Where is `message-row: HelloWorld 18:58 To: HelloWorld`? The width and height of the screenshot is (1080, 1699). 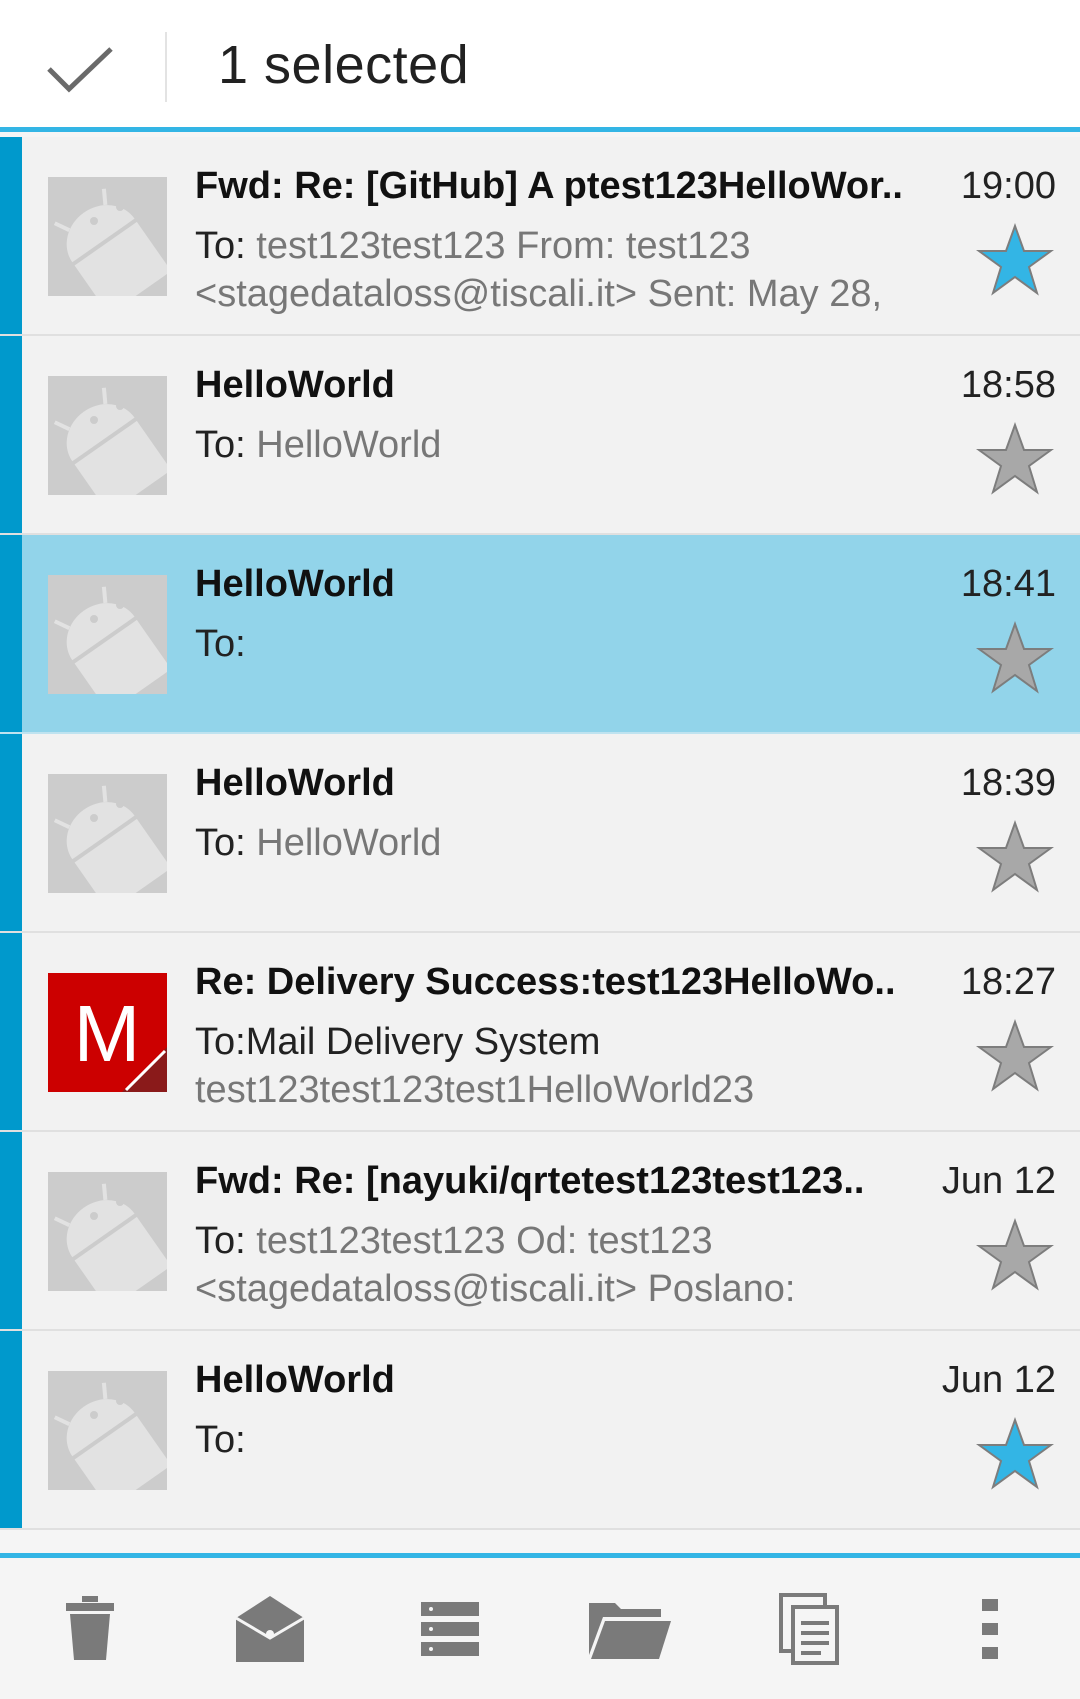
message-row: HelloWorld 18:58 To: HelloWorld is located at coordinates (540, 435).